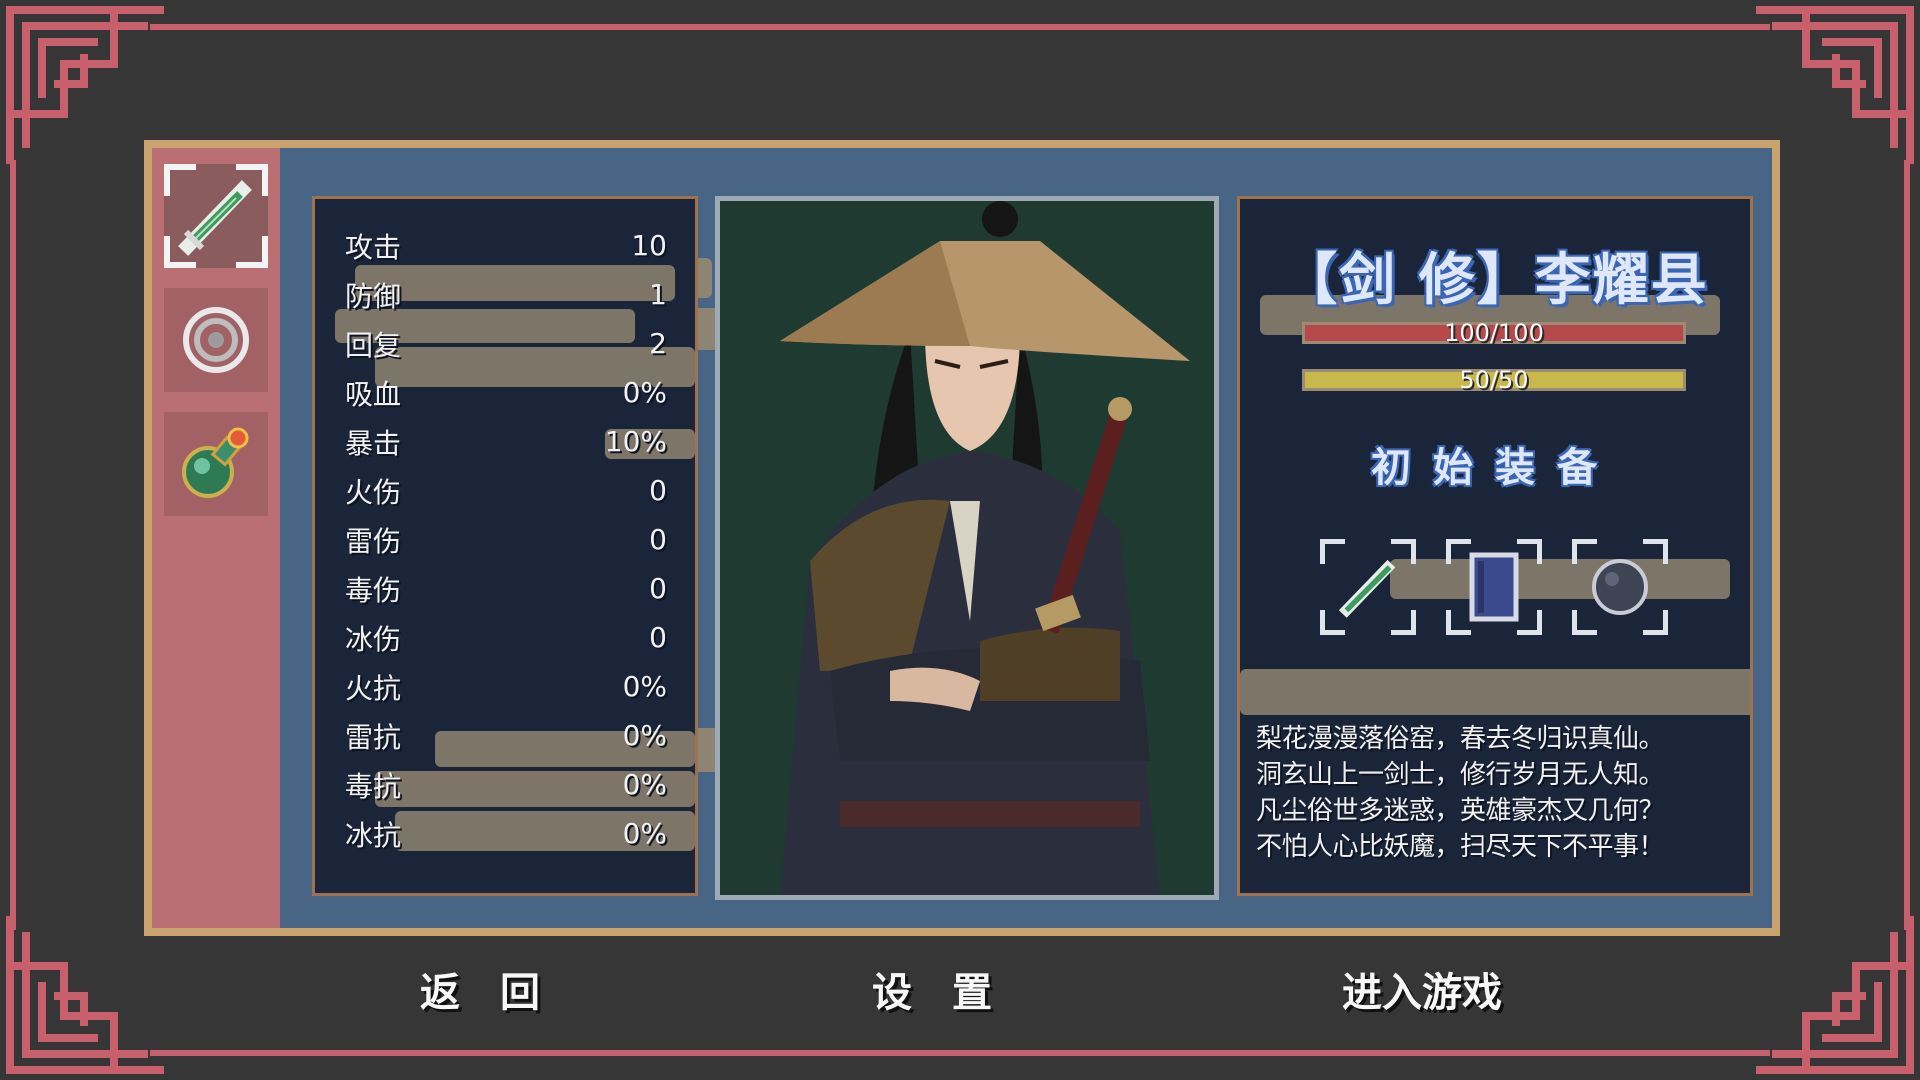 Image resolution: width=1920 pixels, height=1080 pixels. What do you see at coordinates (635, 441) in the screenshot?
I see `stat-value: 10%` at bounding box center [635, 441].